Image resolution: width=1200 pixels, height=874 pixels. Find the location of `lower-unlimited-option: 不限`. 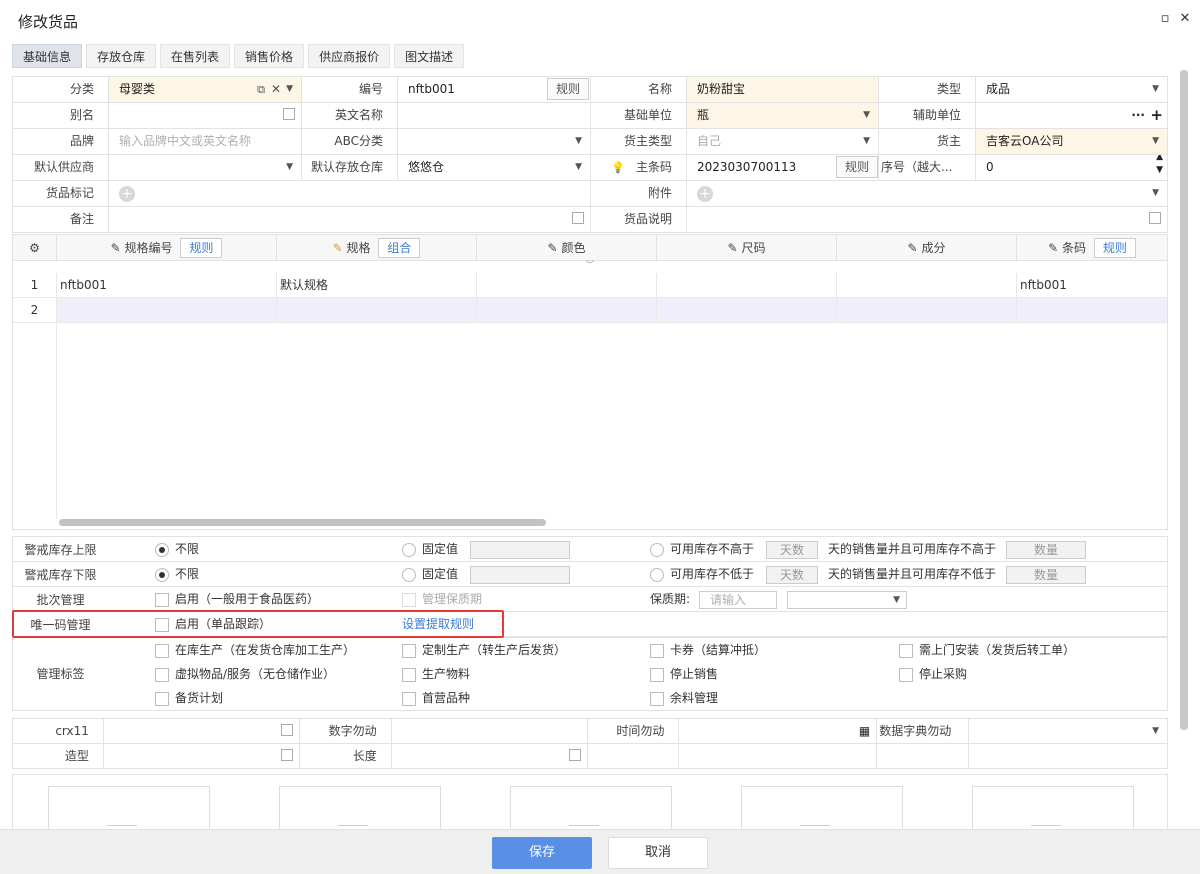

lower-unlimited-option: 不限 is located at coordinates (177, 574).